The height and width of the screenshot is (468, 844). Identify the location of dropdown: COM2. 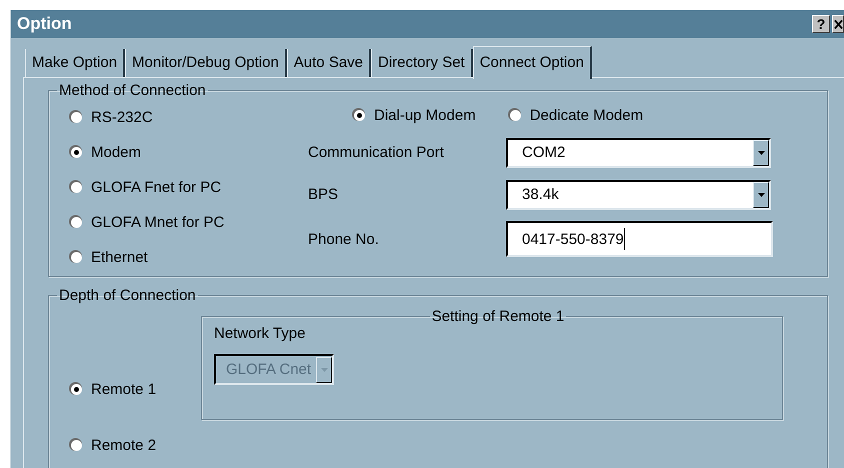
(638, 153).